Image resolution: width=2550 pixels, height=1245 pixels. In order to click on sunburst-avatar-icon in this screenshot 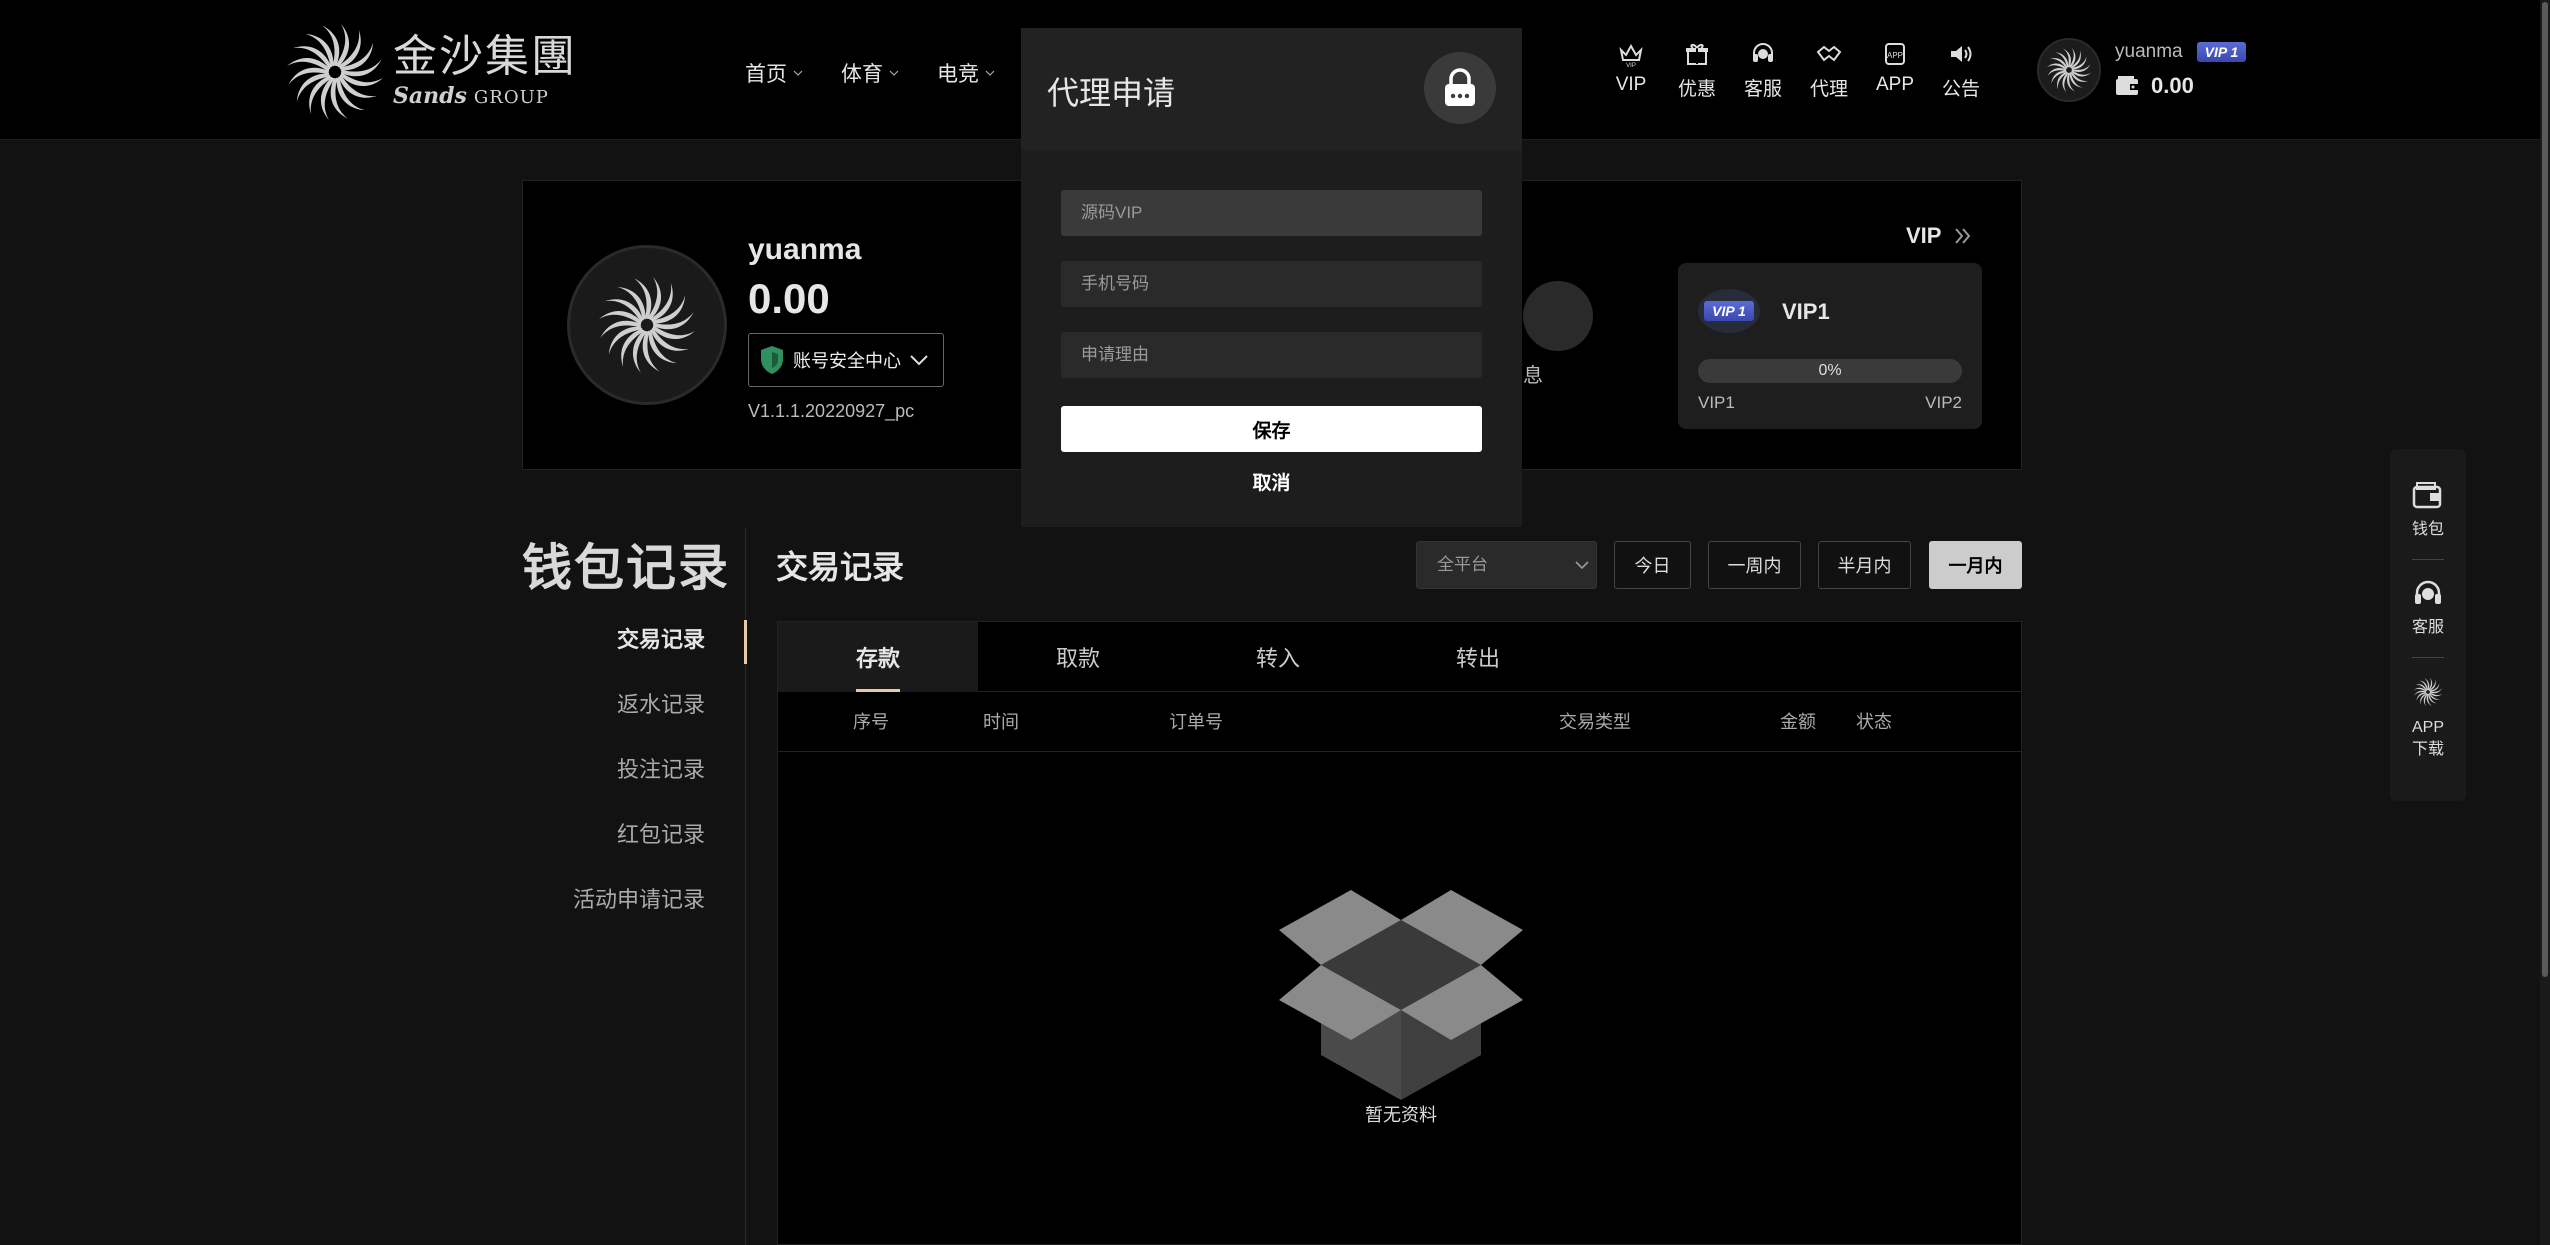, I will do `click(2069, 70)`.